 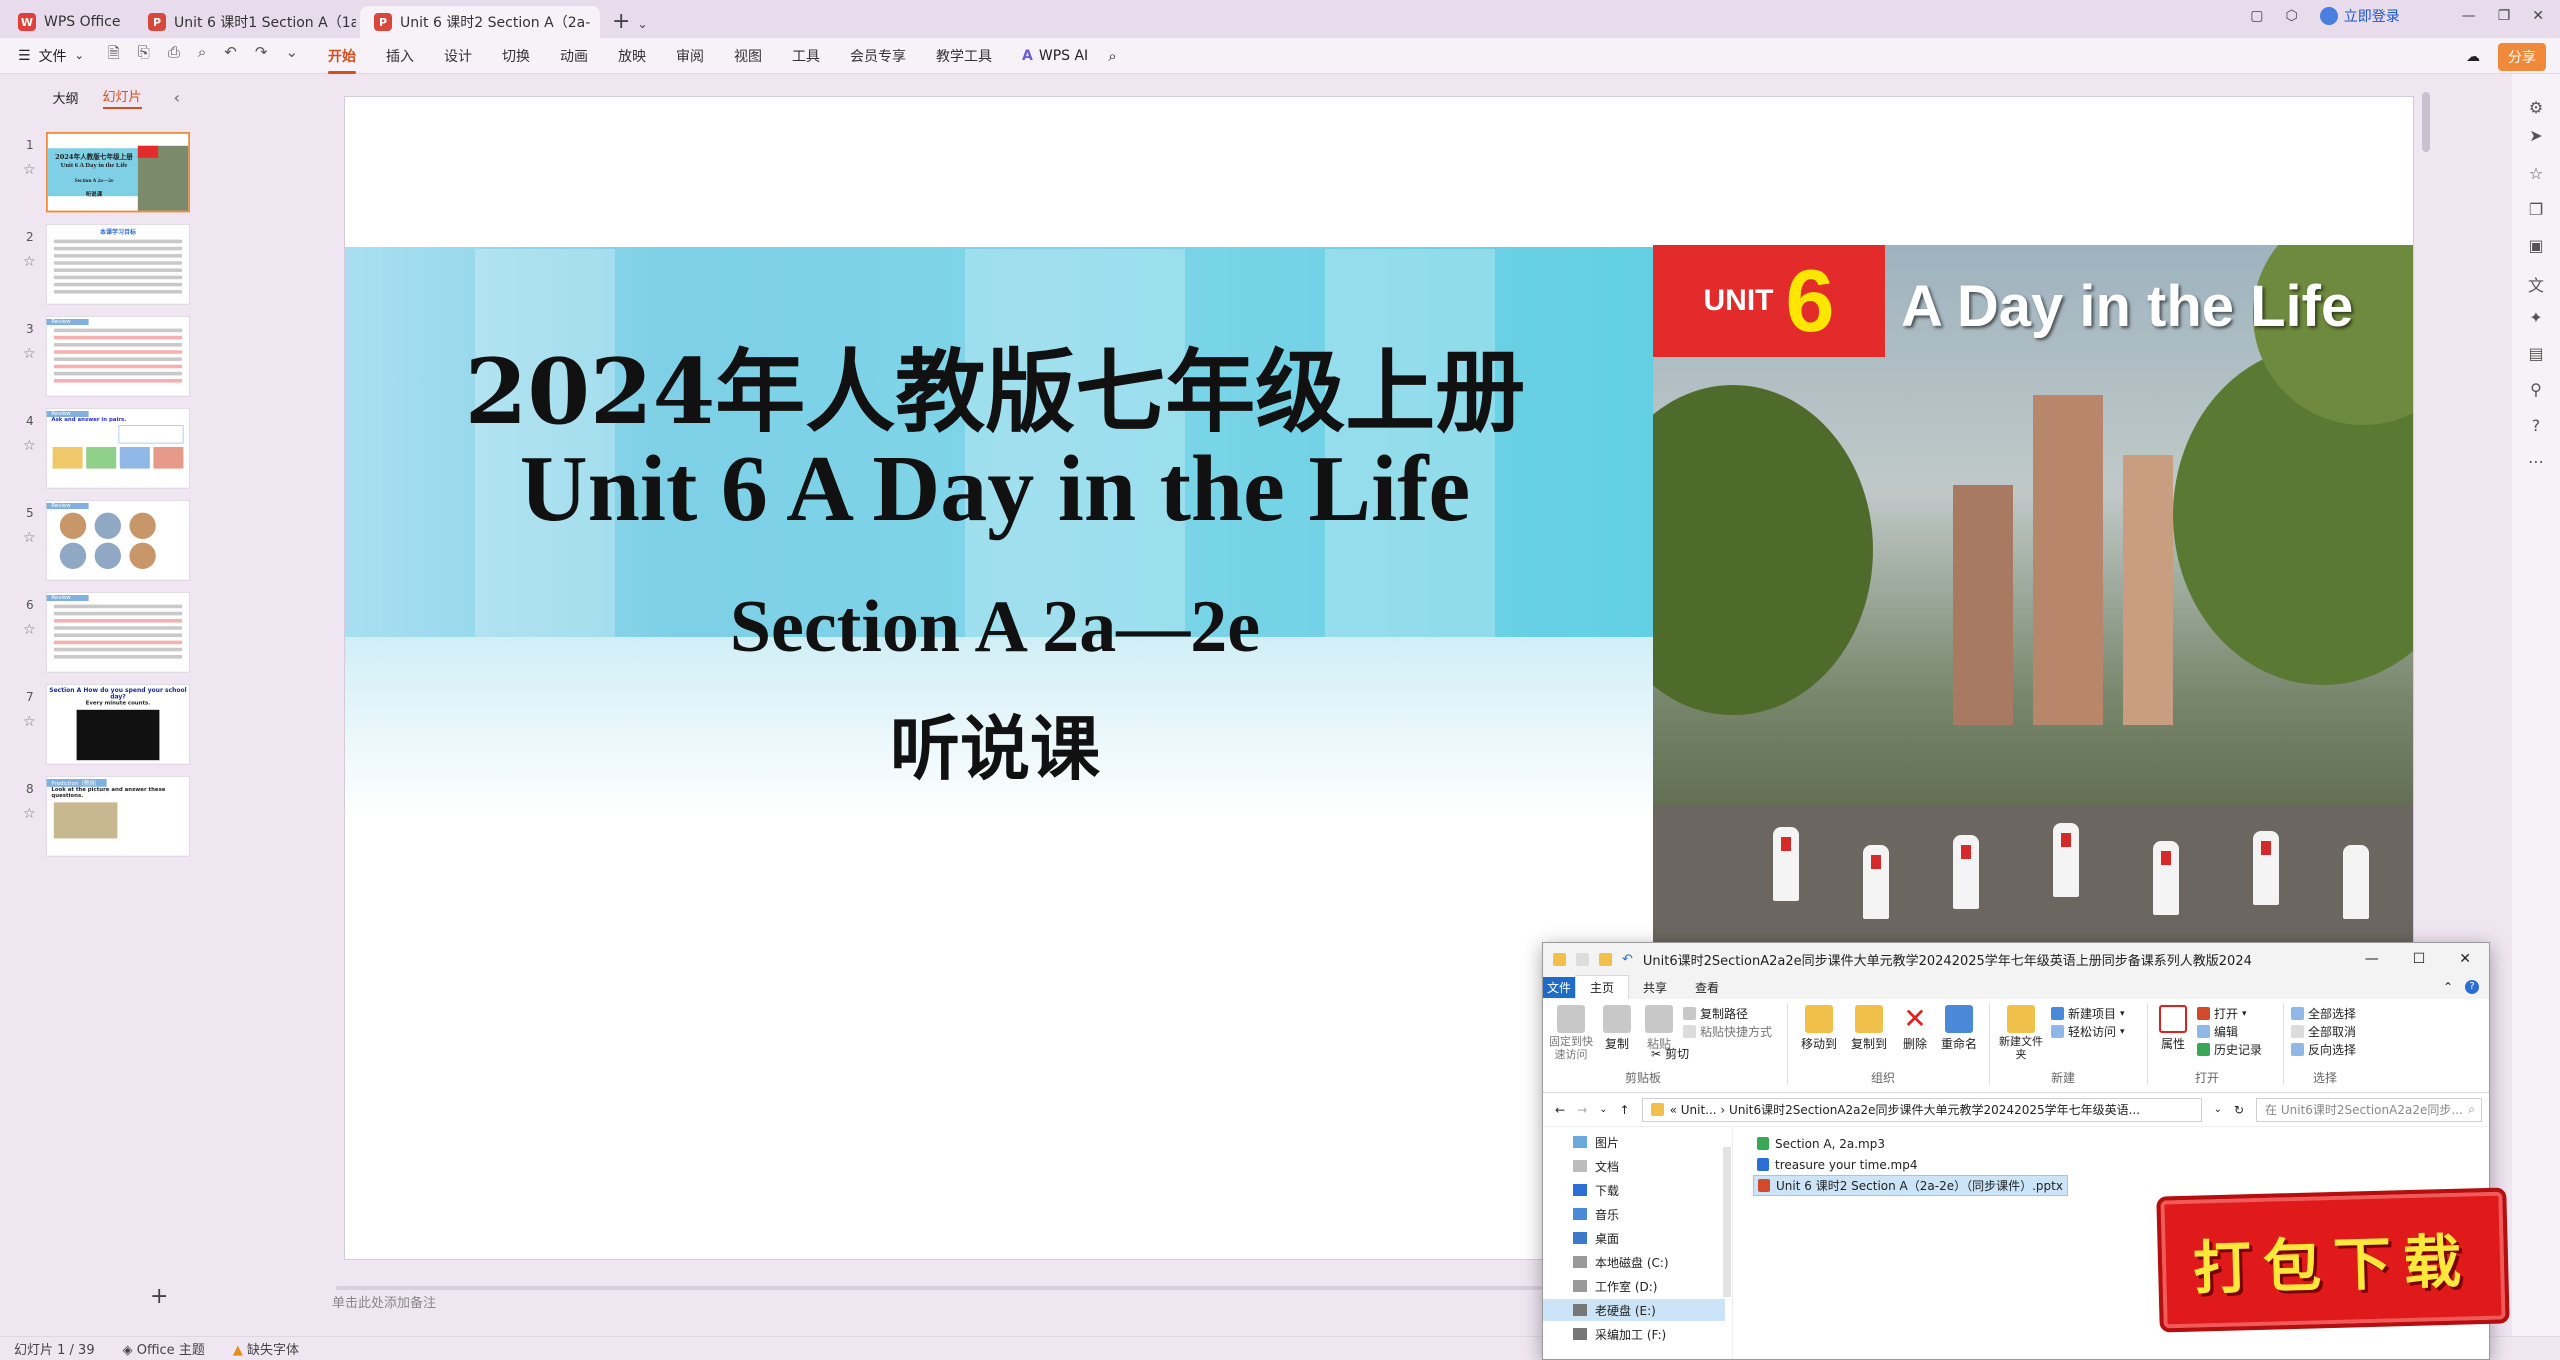 I want to click on nav-item-desktop: 桌面, so click(x=1596, y=1238).